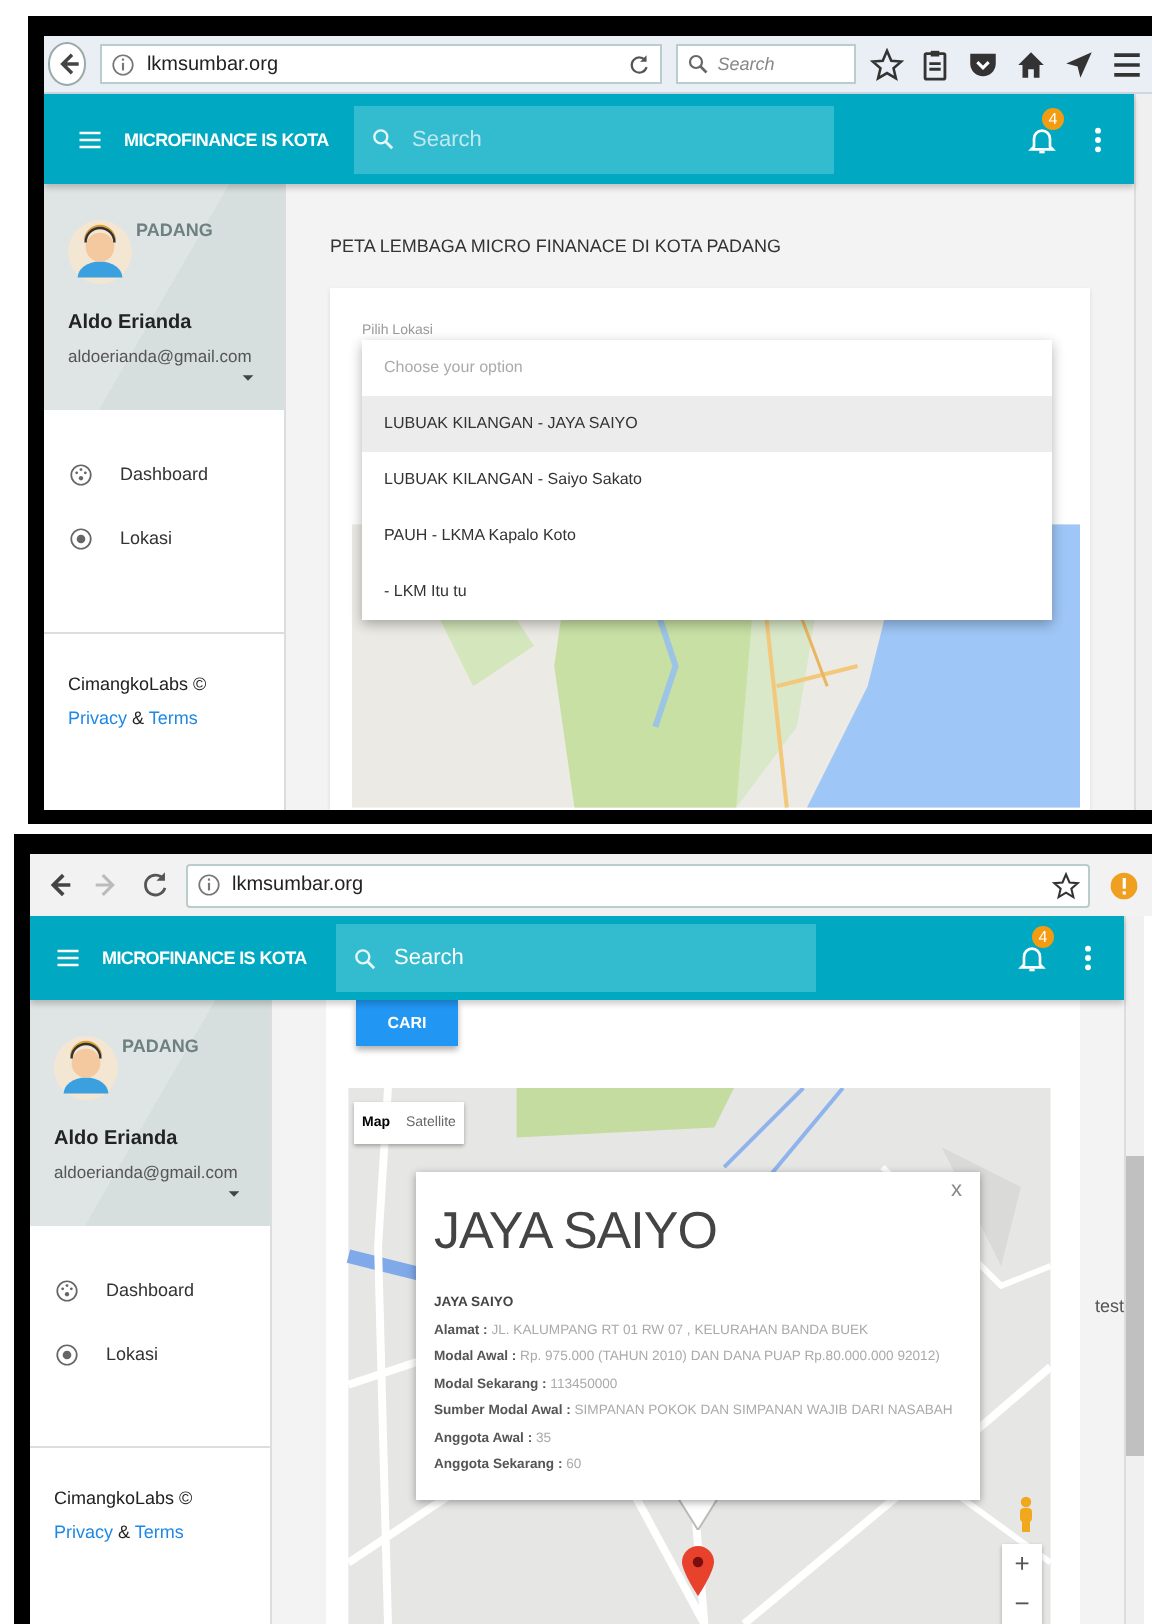 This screenshot has height=1624, width=1152. I want to click on send-icon, so click(1079, 64).